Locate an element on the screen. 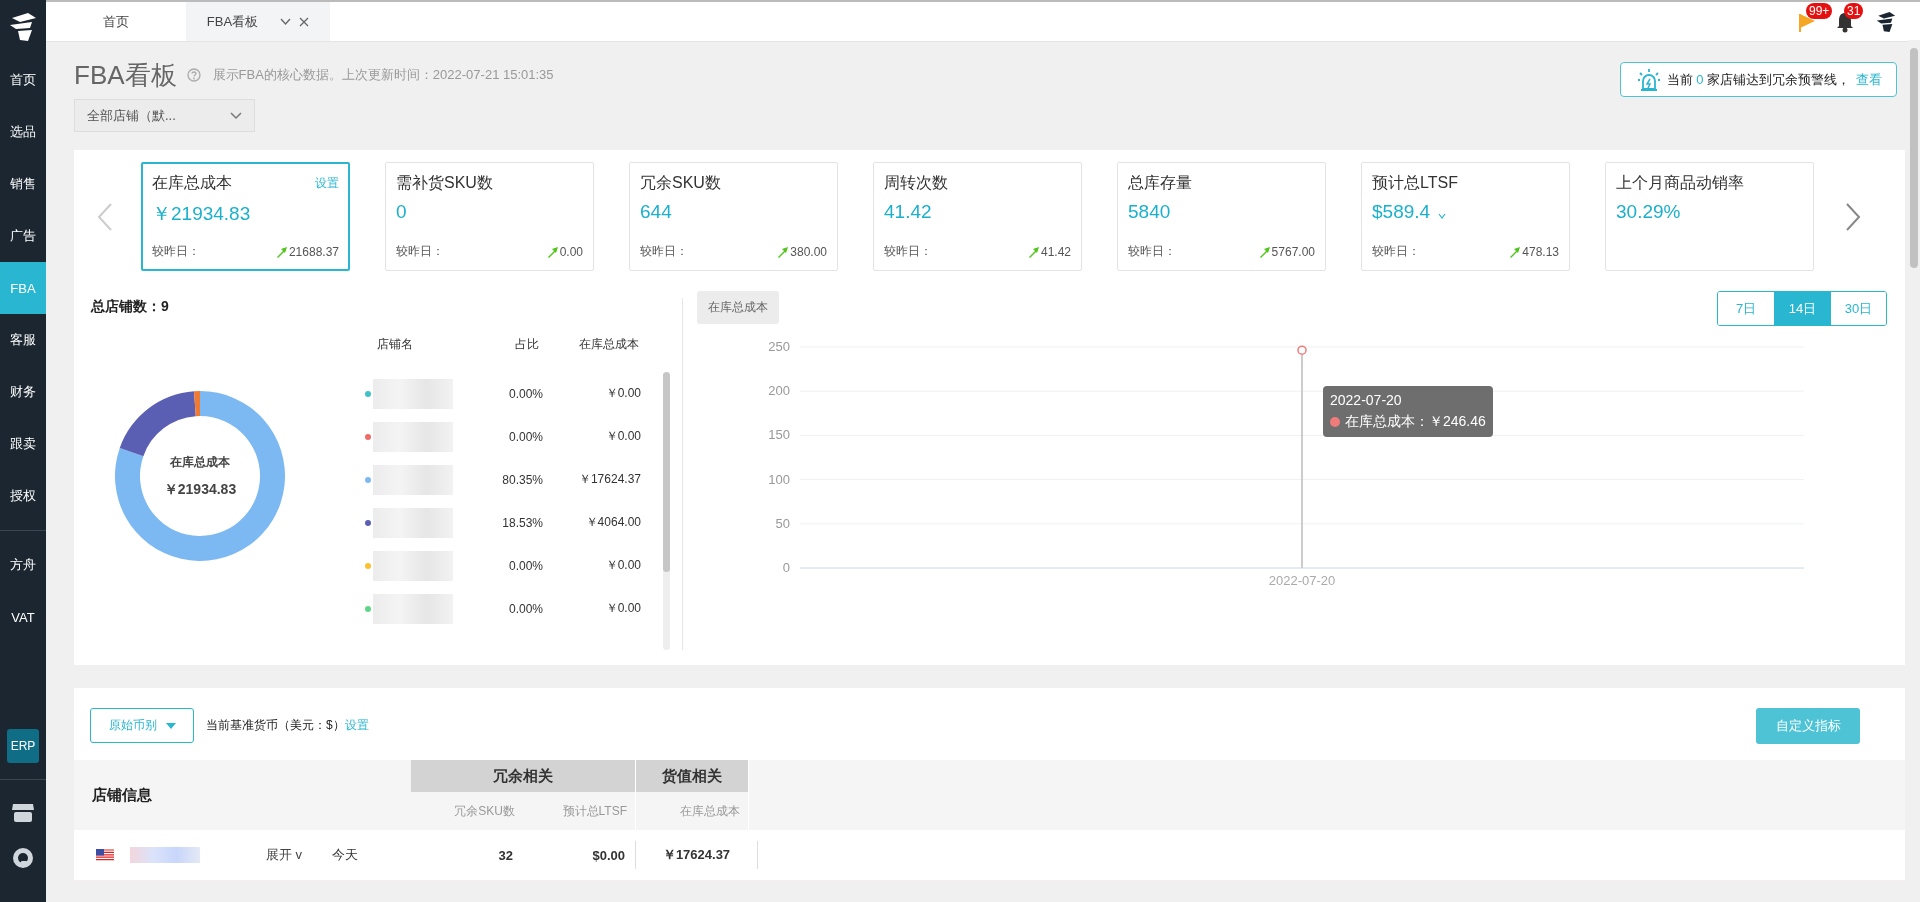 The image size is (1920, 902). axis-tick-label: 150 is located at coordinates (779, 435).